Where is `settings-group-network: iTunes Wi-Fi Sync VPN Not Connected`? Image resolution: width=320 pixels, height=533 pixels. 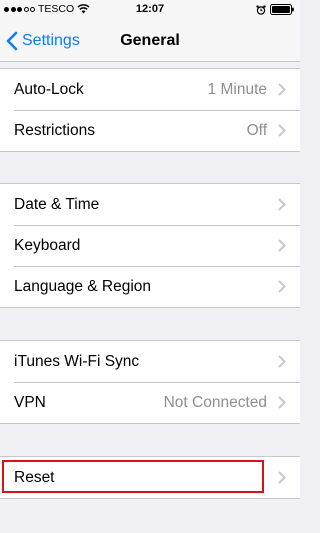
settings-group-network: iTunes Wi-Fi Sync VPN Not Connected is located at coordinates (150, 382).